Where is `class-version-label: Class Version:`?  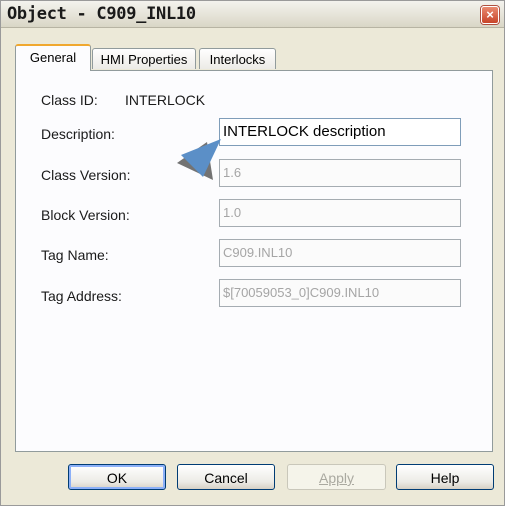 class-version-label: Class Version: is located at coordinates (86, 175).